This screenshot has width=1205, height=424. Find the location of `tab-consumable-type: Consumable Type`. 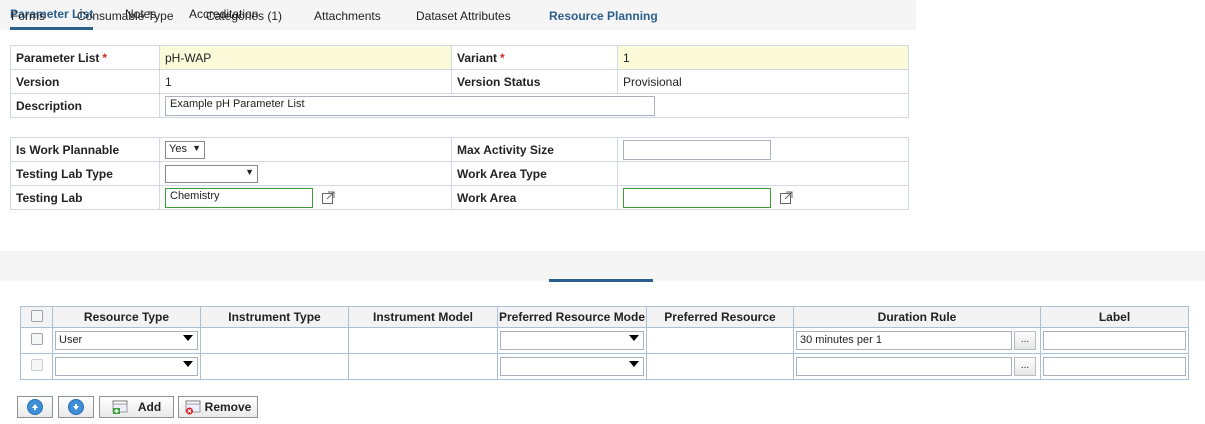

tab-consumable-type: Consumable Type is located at coordinates (125, 16).